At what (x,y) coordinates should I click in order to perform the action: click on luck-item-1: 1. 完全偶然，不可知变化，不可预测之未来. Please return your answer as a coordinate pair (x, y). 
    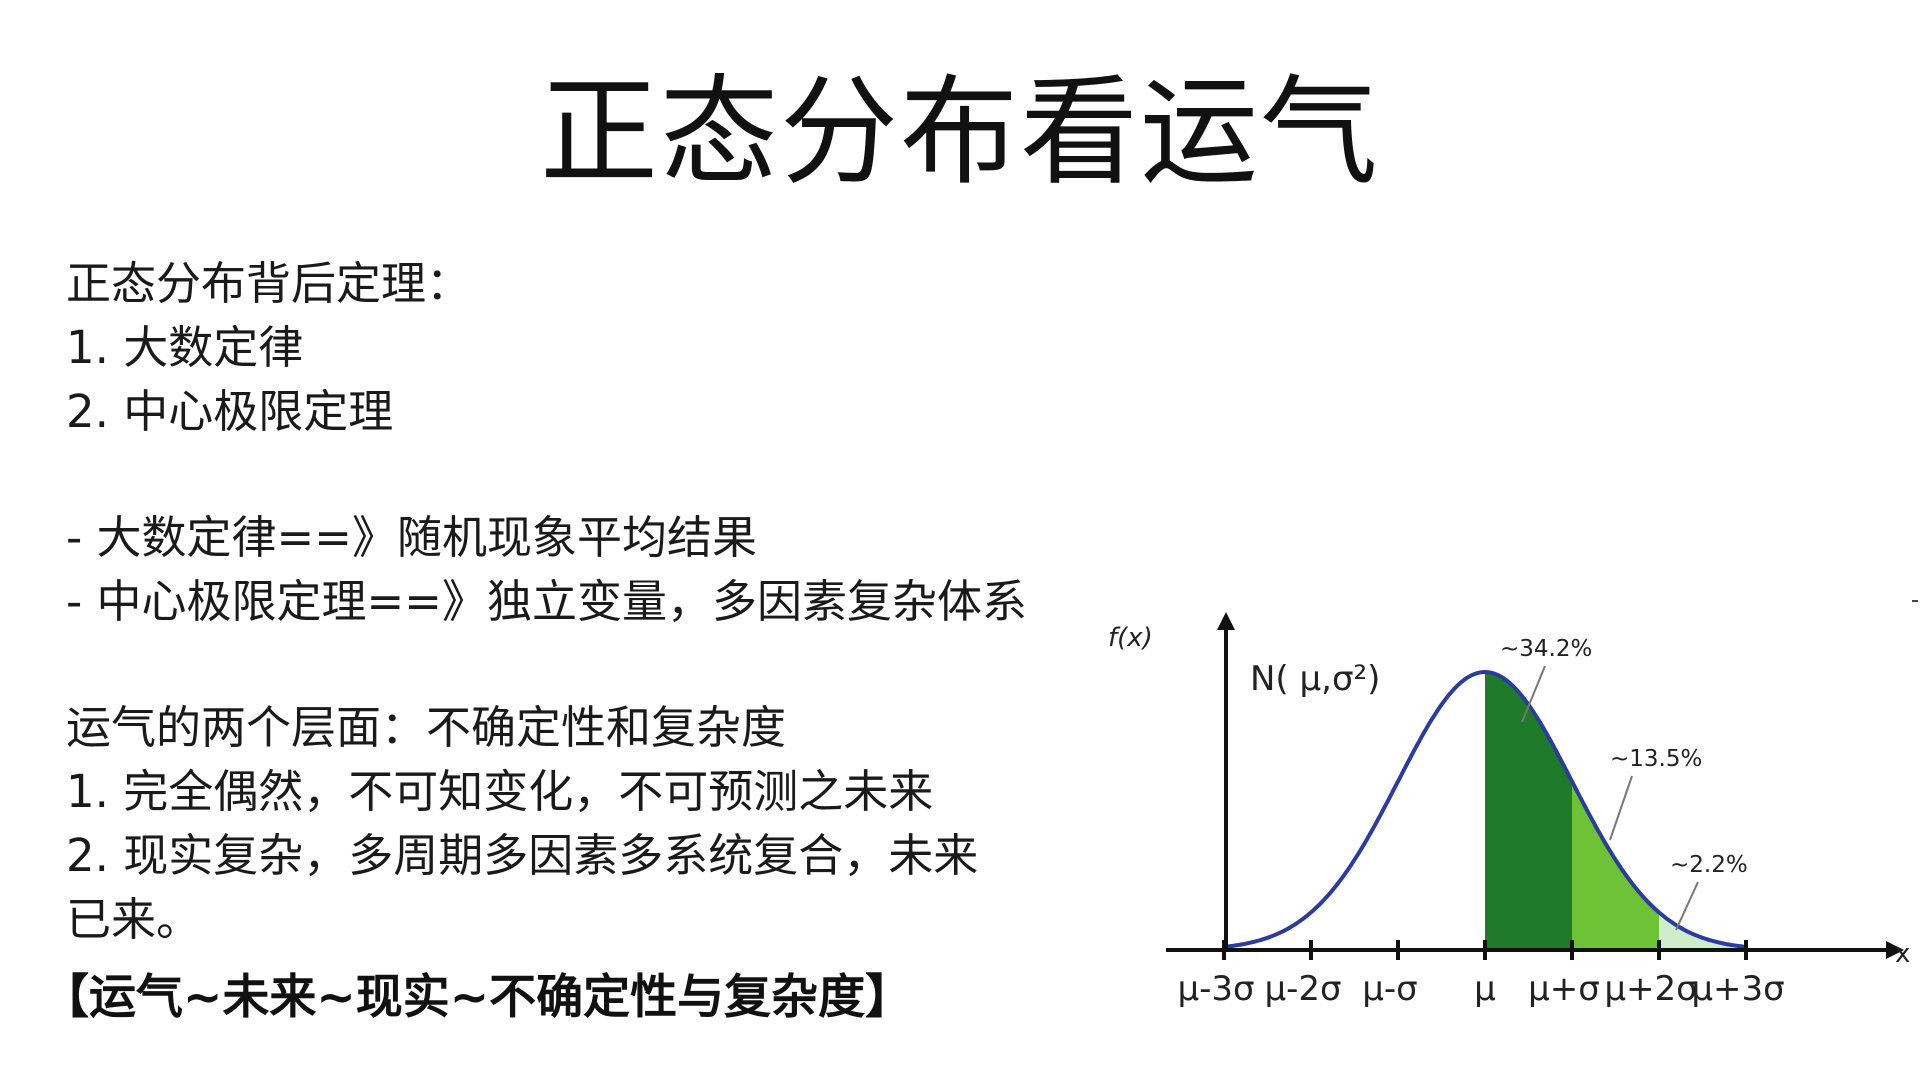
    Looking at the image, I should click on (500, 791).